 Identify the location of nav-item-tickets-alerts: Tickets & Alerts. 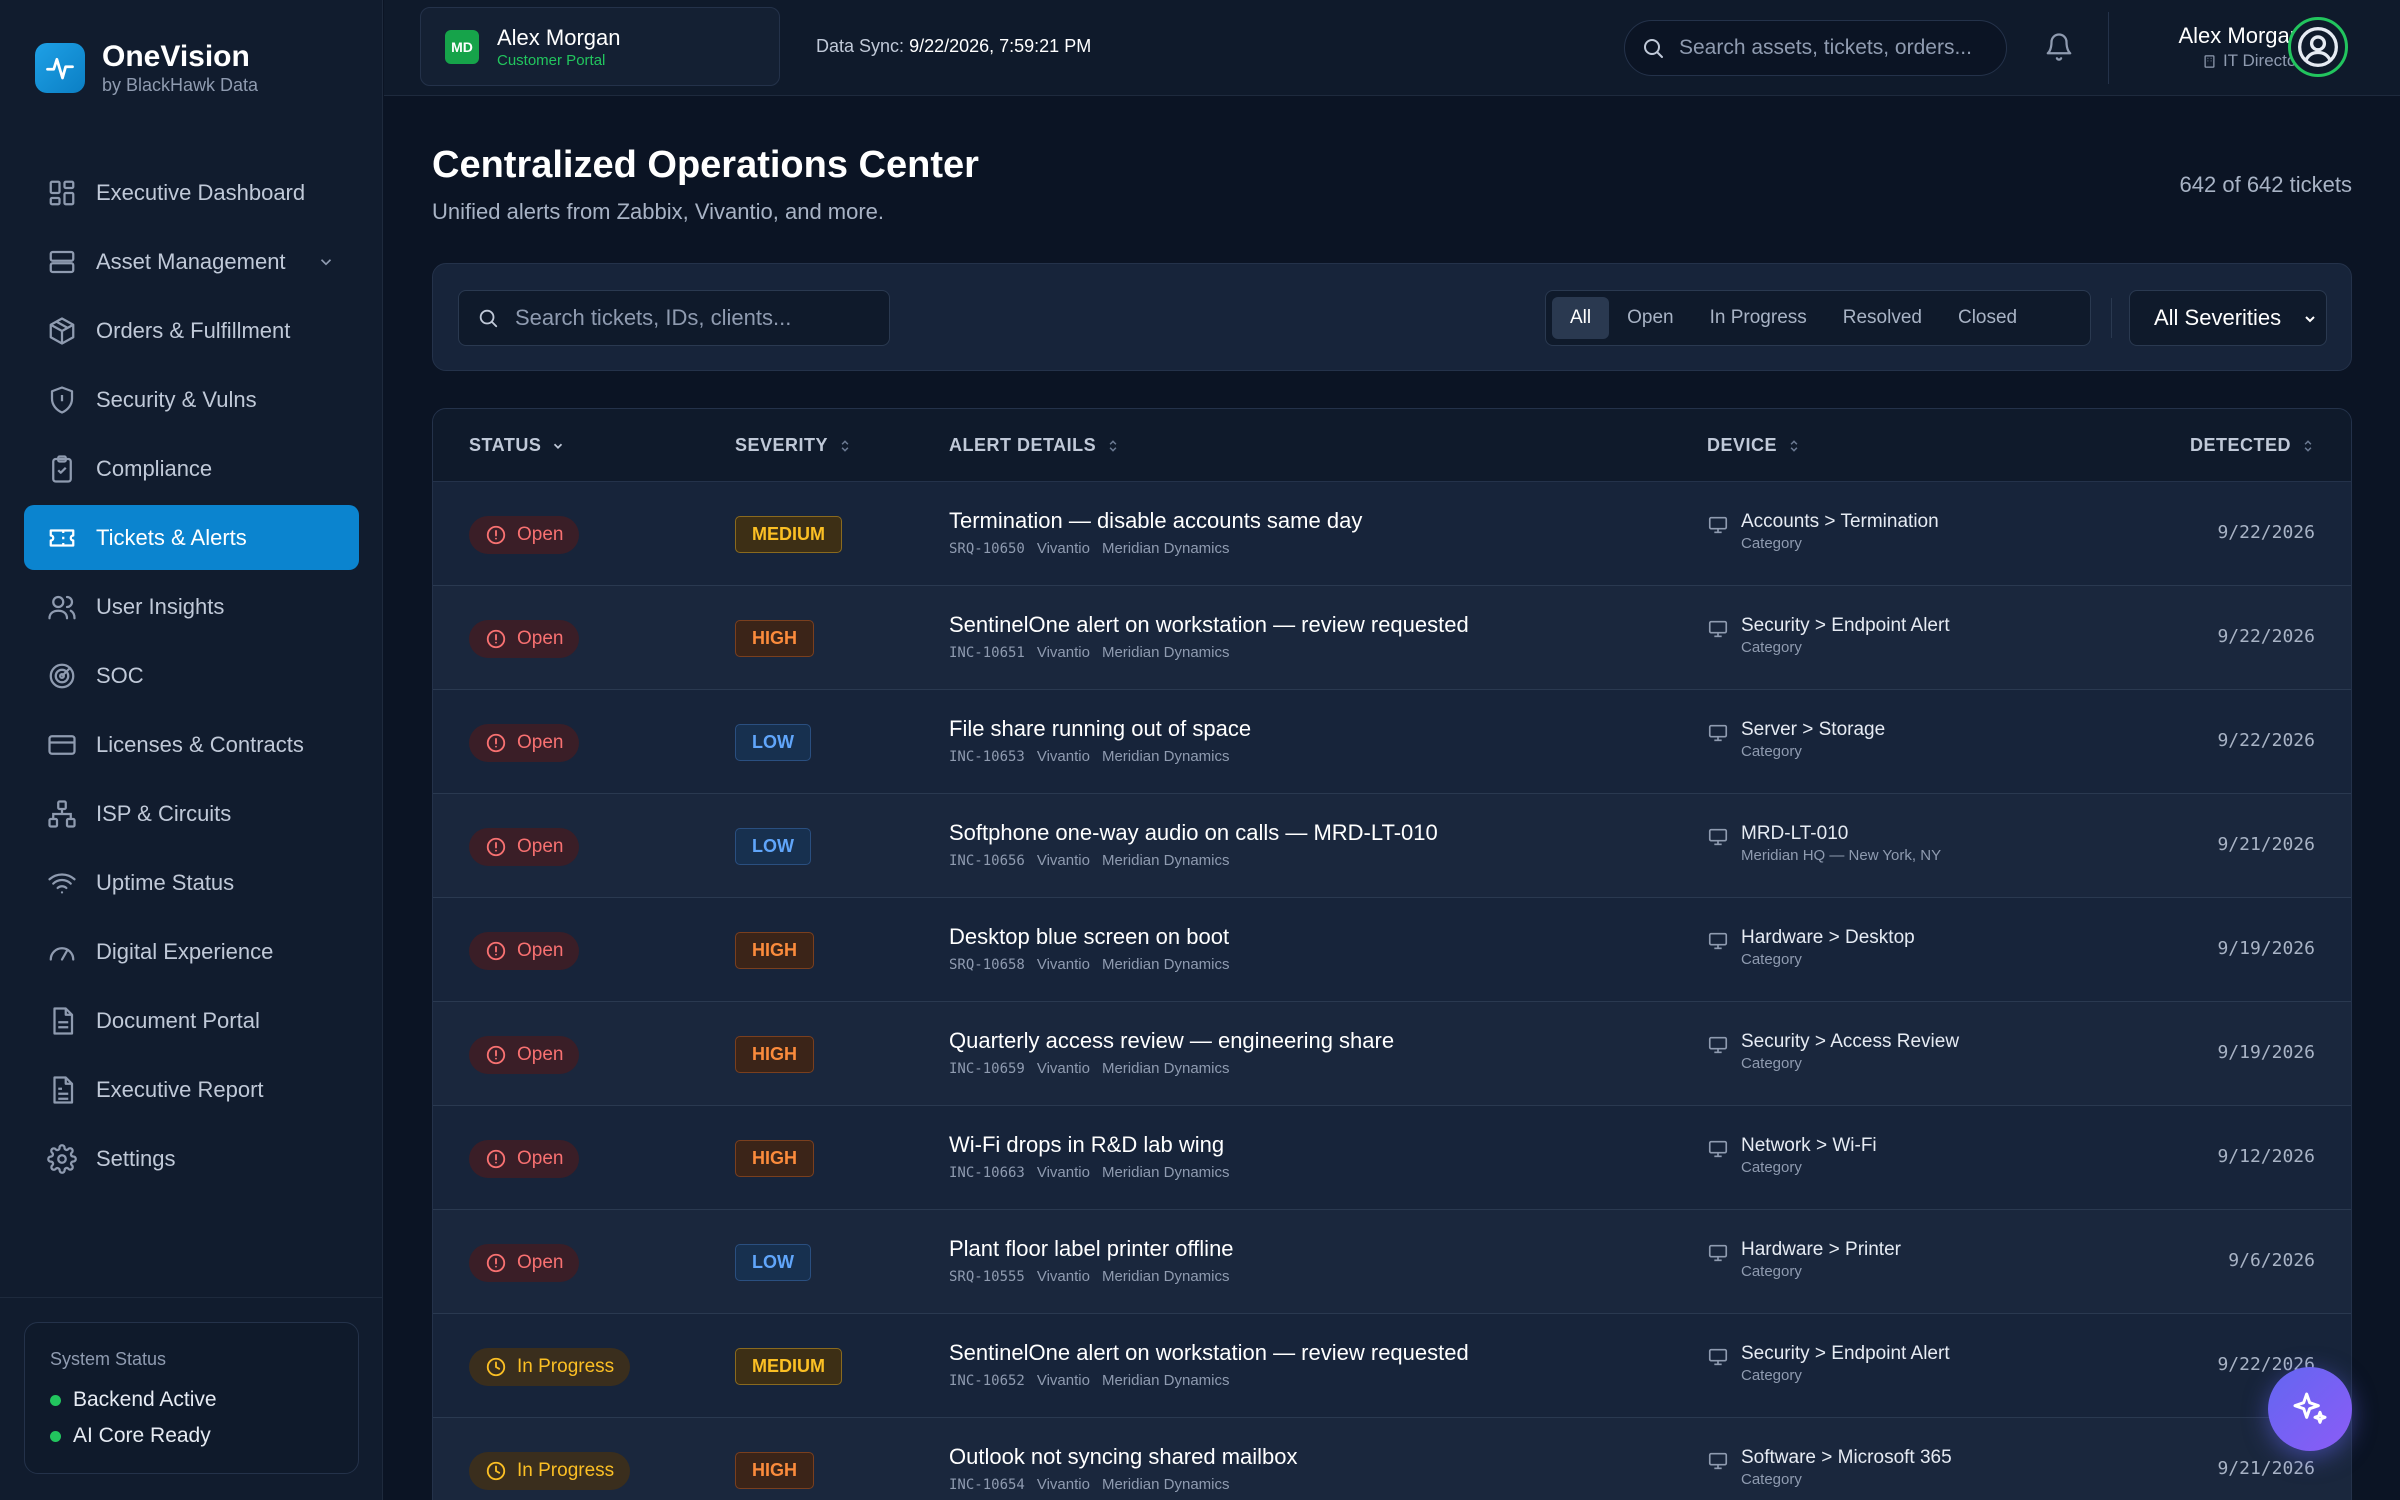
(191, 537).